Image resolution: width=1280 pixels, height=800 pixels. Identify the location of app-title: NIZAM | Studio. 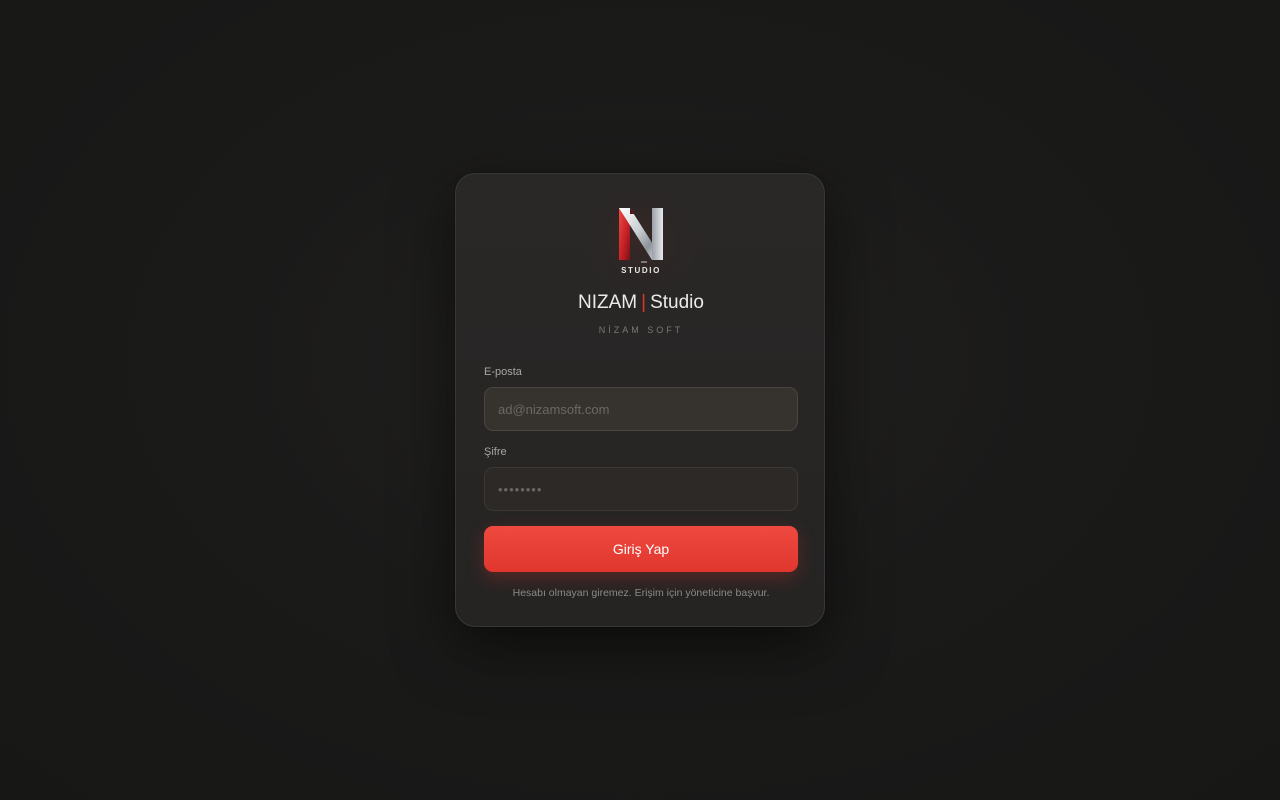
(641, 303).